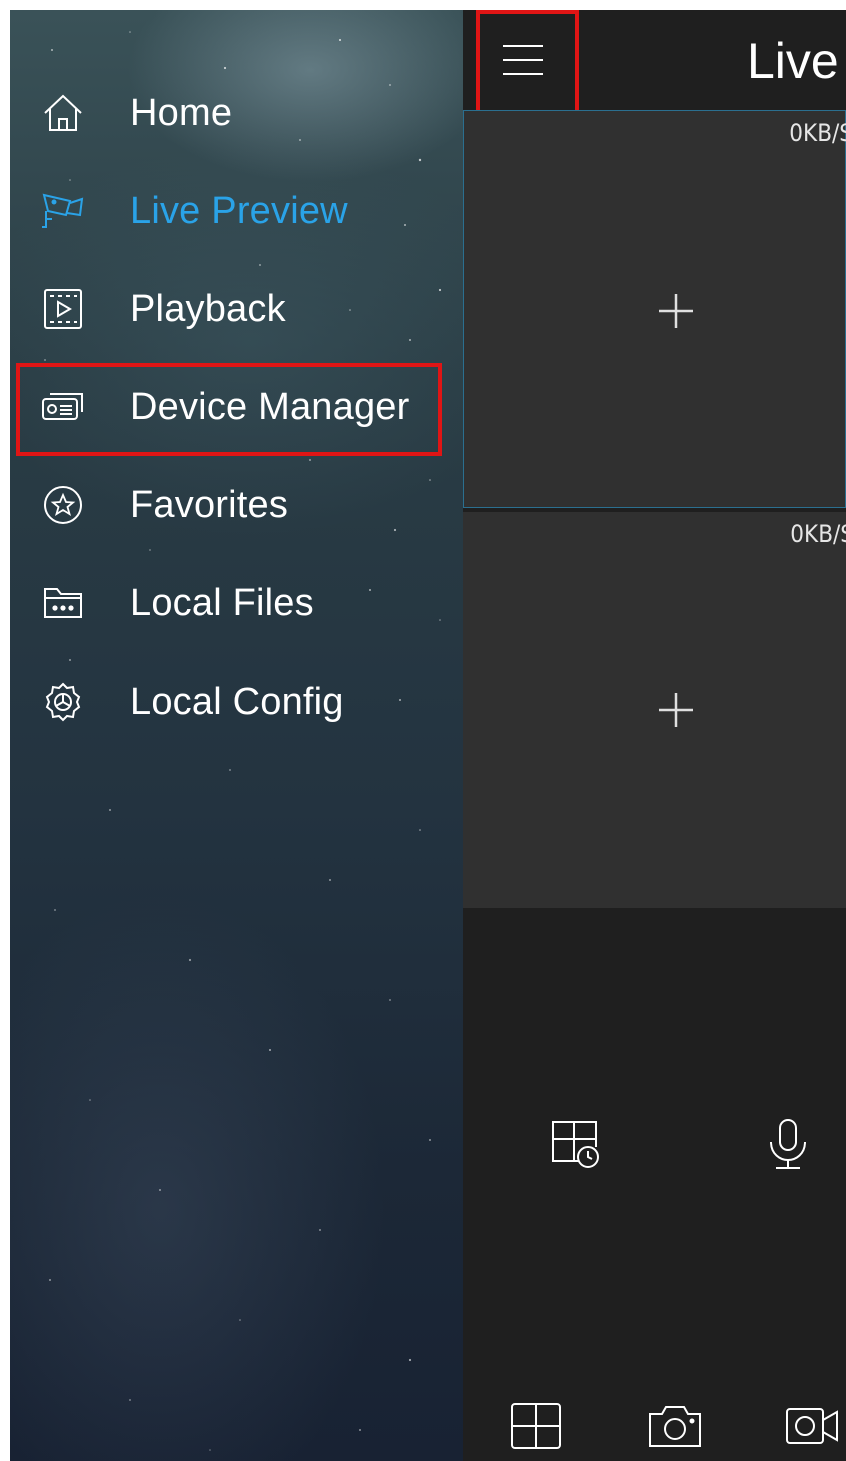 This screenshot has height=1461, width=846. Describe the element at coordinates (63, 407) in the screenshot. I see `device-icon` at that location.